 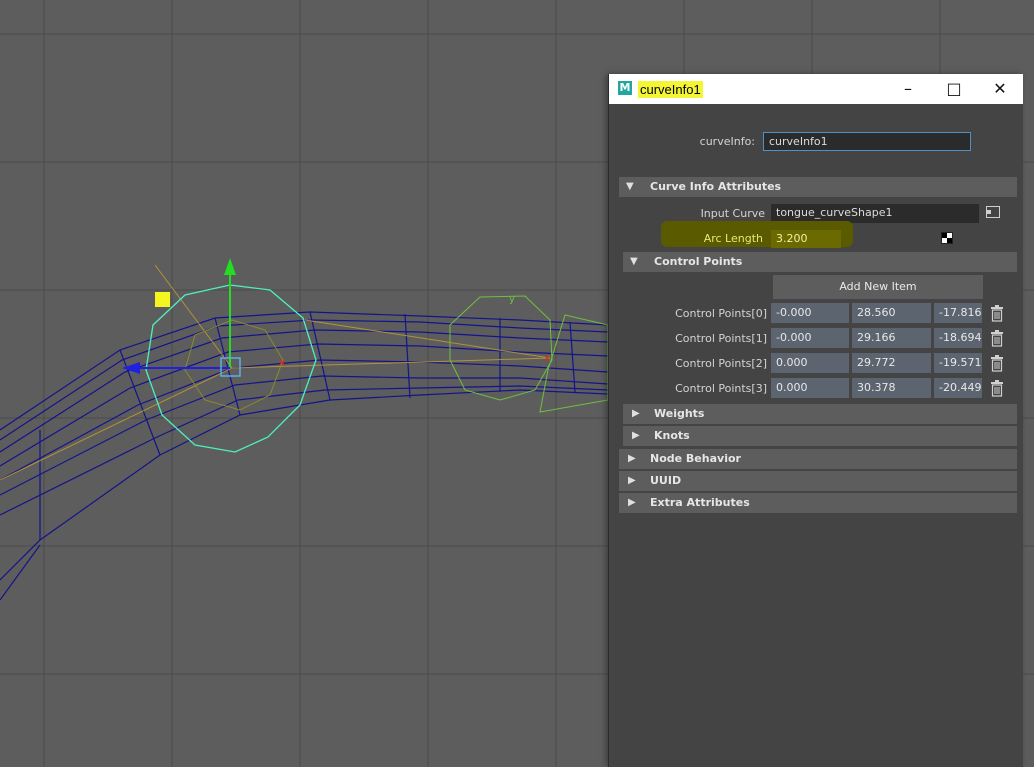 I want to click on title-bar: M curveInfo1 – □ ✕, so click(x=816, y=89).